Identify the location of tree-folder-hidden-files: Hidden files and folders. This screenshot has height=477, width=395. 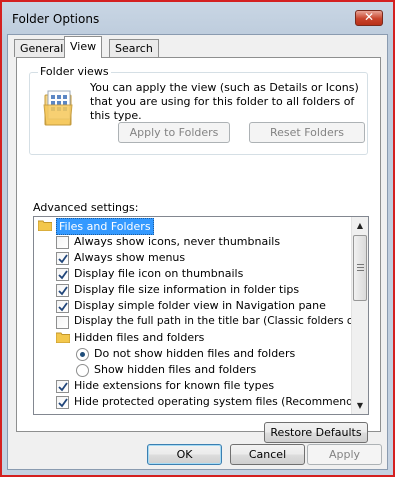
(206, 338).